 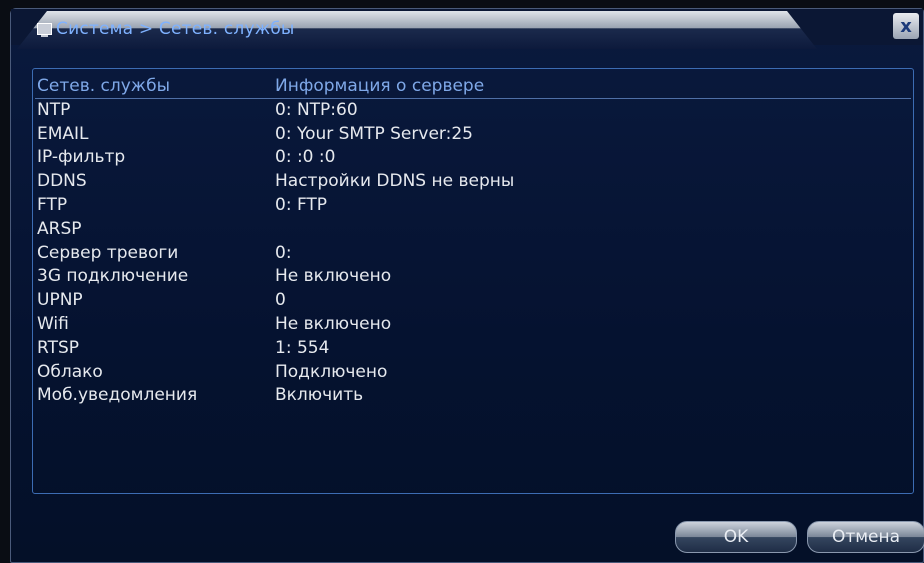 What do you see at coordinates (316, 109) in the screenshot?
I see `service-info: 0: NTP:60` at bounding box center [316, 109].